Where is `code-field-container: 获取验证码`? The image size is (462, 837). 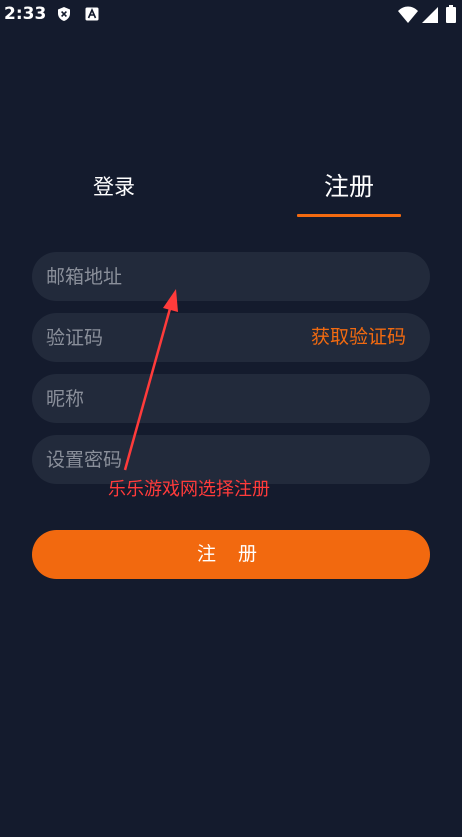 code-field-container: 获取验证码 is located at coordinates (231, 337).